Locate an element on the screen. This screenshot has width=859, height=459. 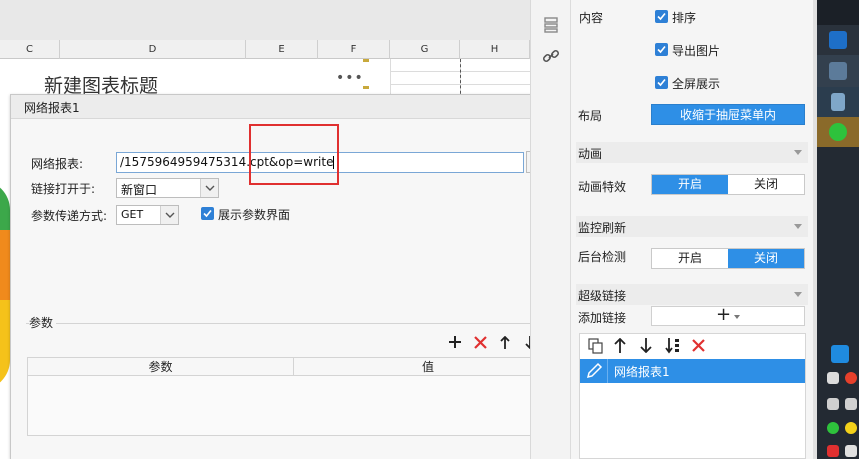
monitor-section-title: 监控刷新 is located at coordinates (602, 228).